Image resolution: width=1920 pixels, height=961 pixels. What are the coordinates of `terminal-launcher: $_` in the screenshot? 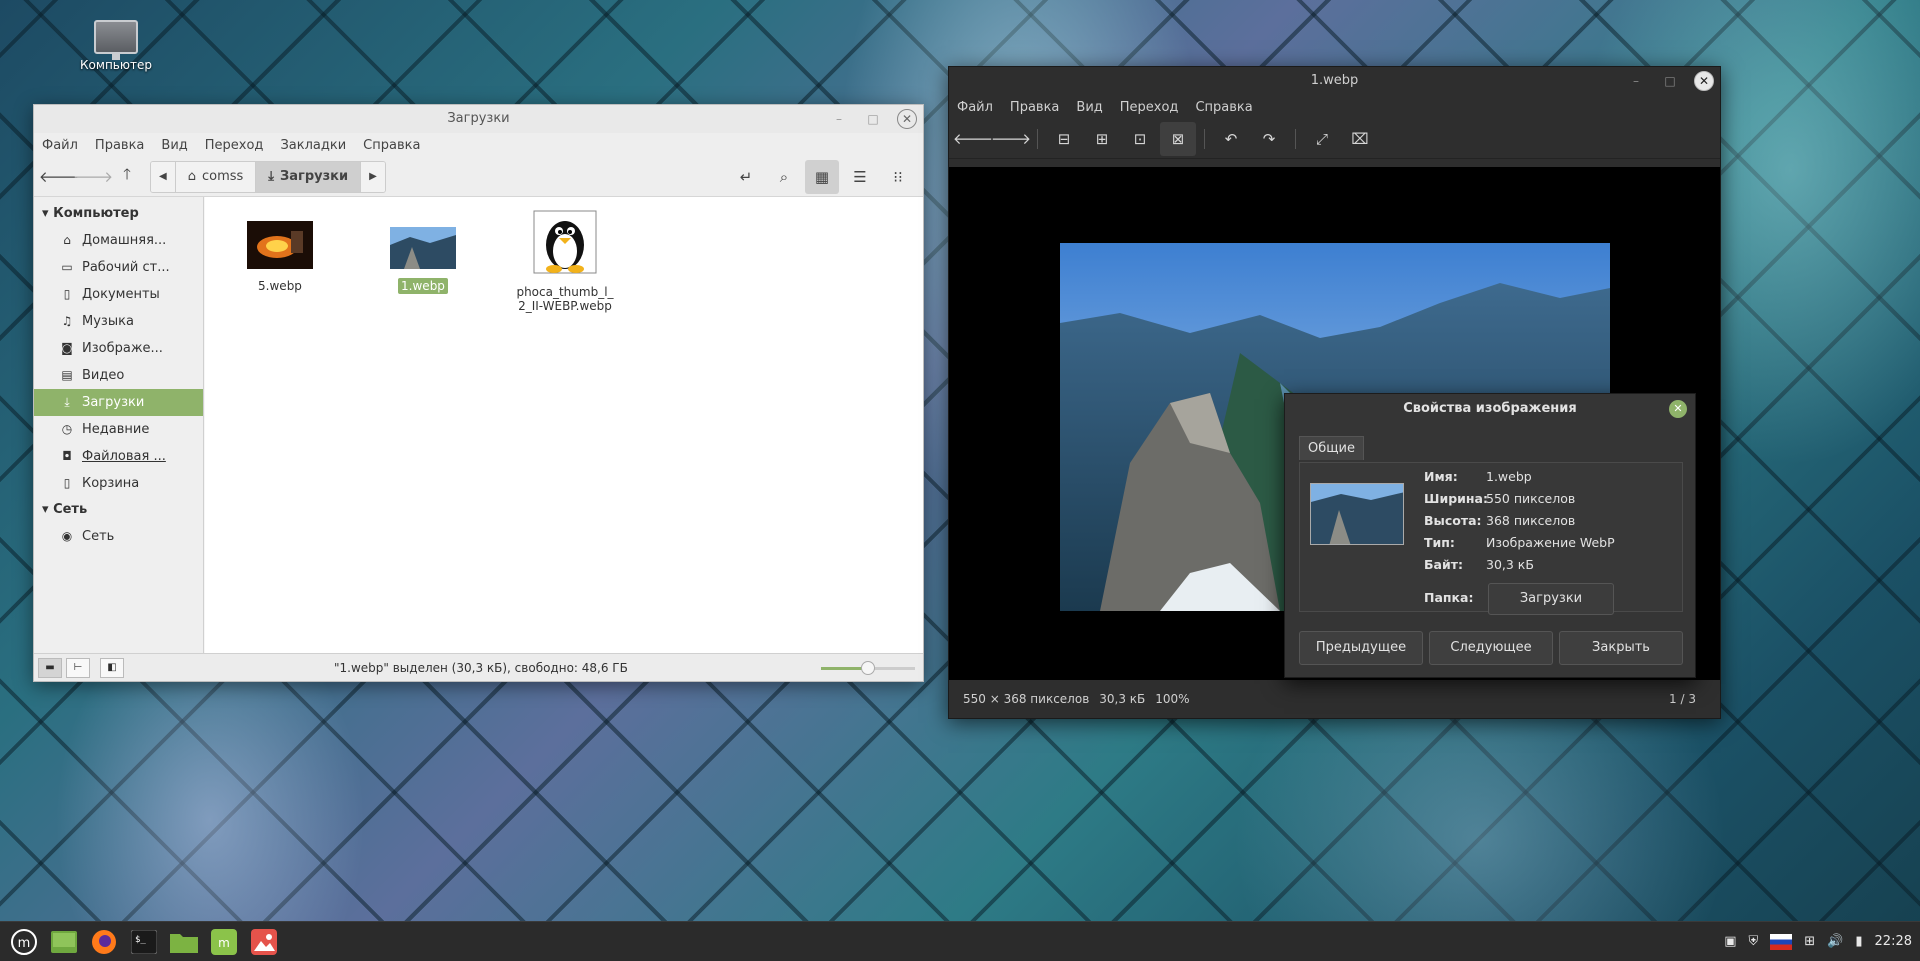 It's located at (144, 942).